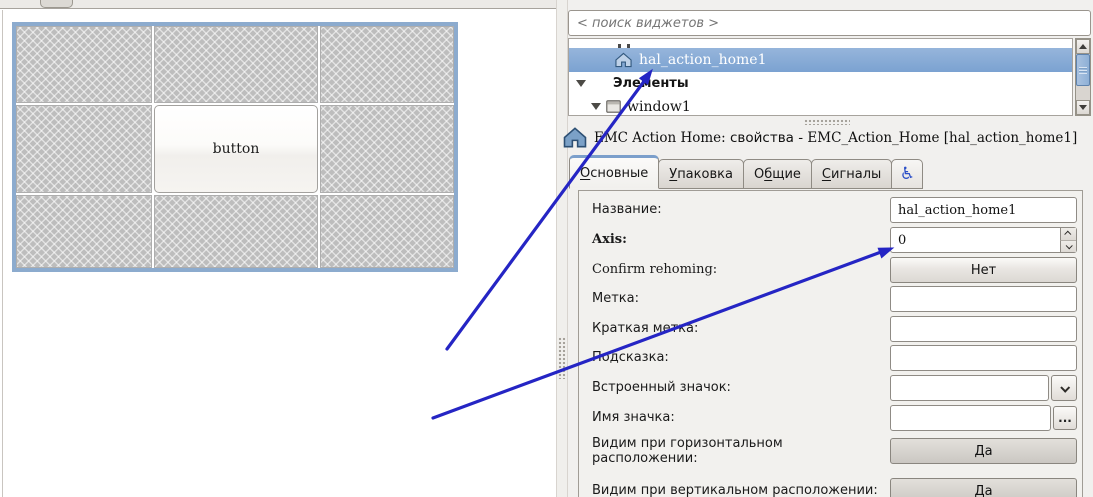 Image resolution: width=1093 pixels, height=497 pixels. I want to click on tree-row-clipped, so click(820, 43).